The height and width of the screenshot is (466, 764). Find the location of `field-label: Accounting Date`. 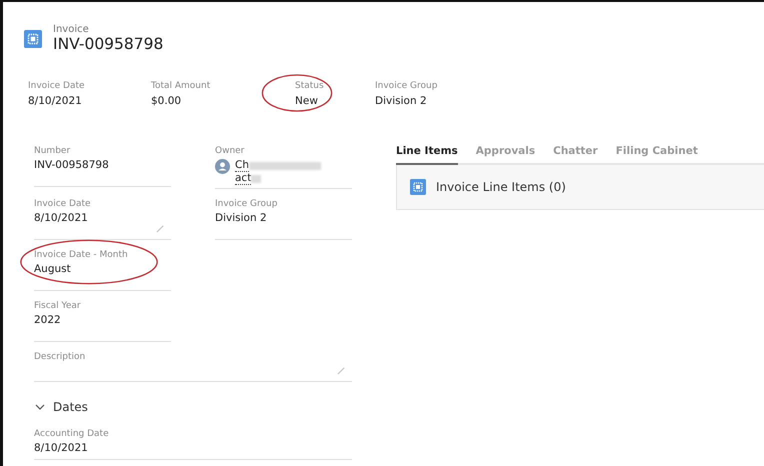

field-label: Accounting Date is located at coordinates (72, 434).